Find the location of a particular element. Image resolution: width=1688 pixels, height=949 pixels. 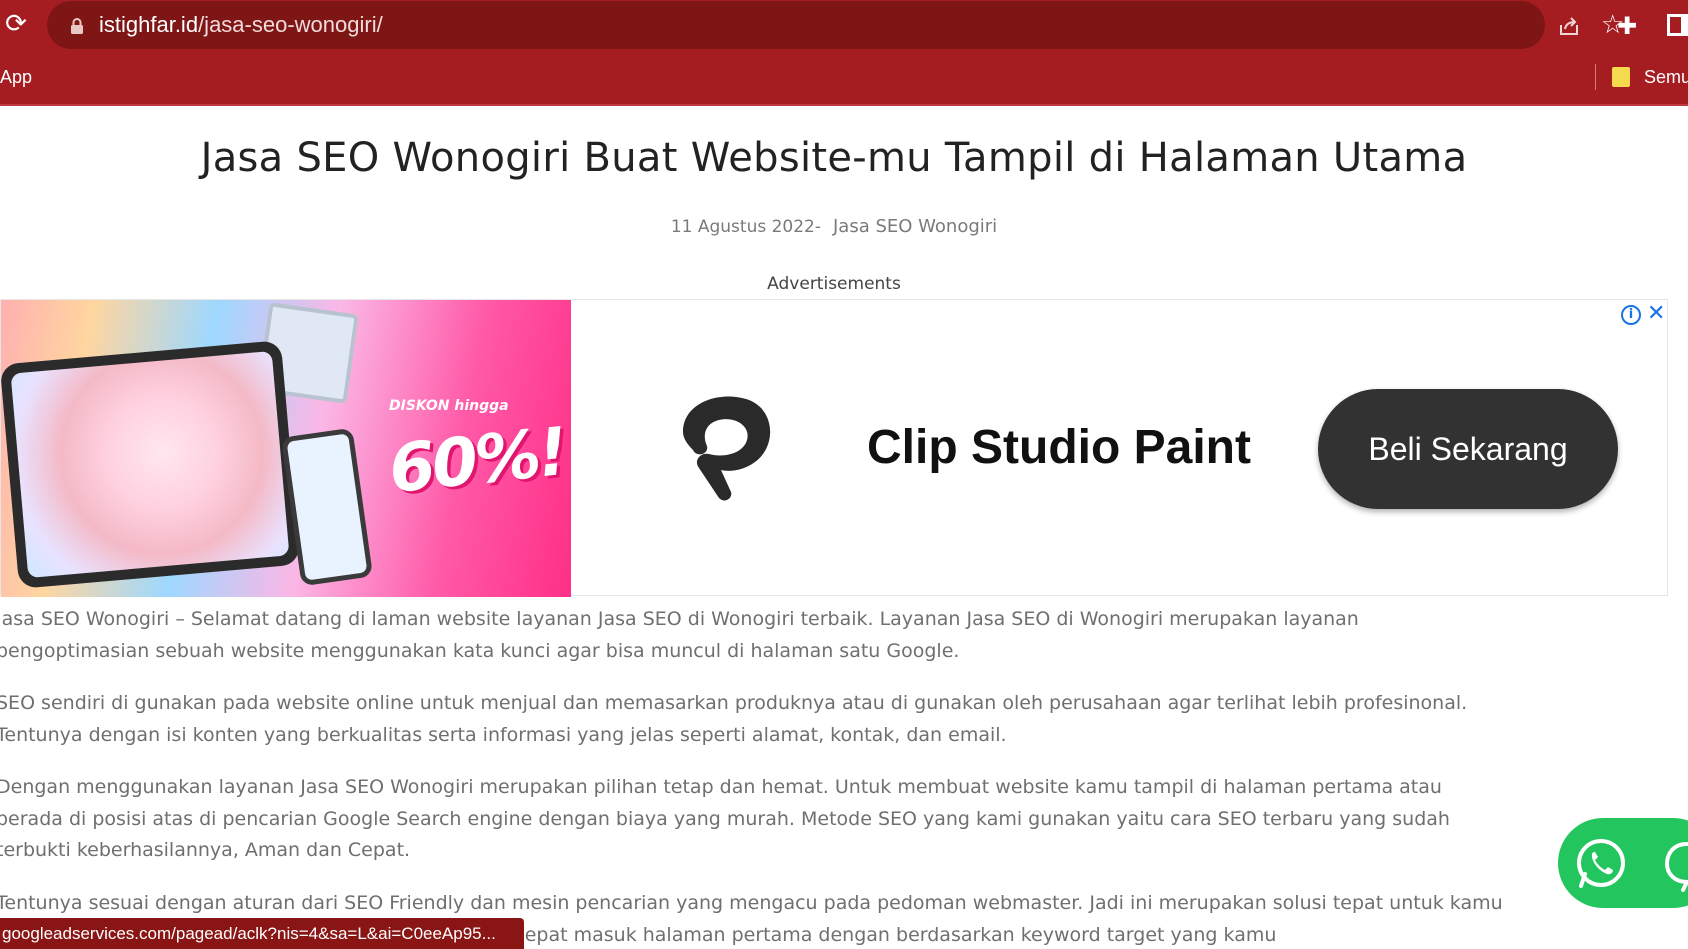

post-category: Jasa SEO Wonogiri is located at coordinates (915, 226).